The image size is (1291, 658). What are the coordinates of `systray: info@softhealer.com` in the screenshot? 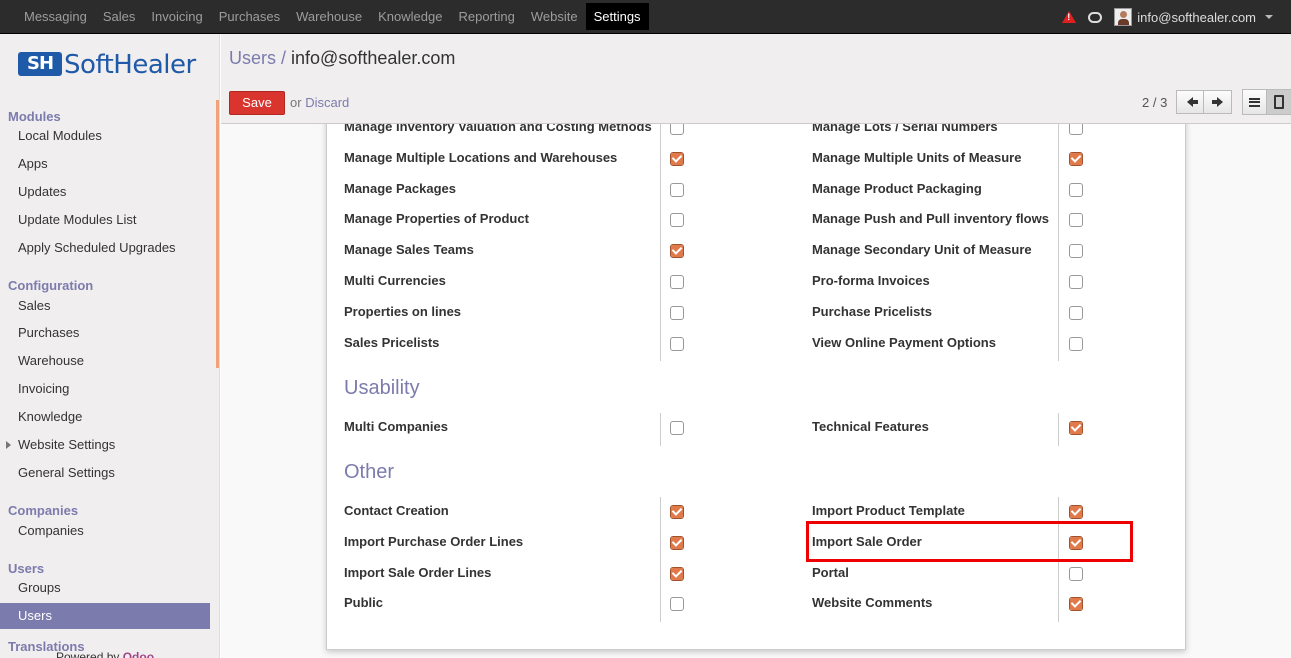 It's located at (1167, 17).